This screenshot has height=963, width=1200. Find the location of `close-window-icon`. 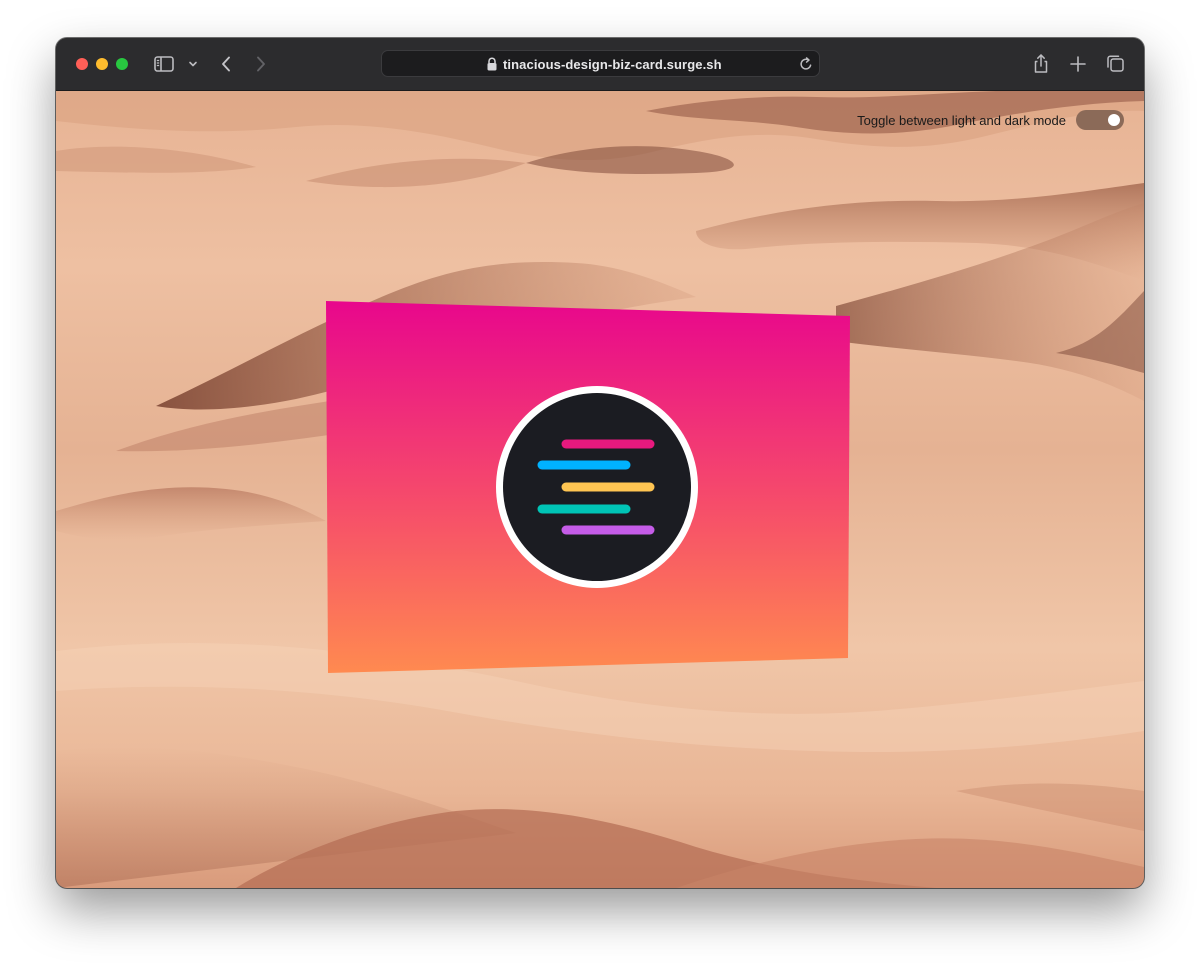

close-window-icon is located at coordinates (82, 64).